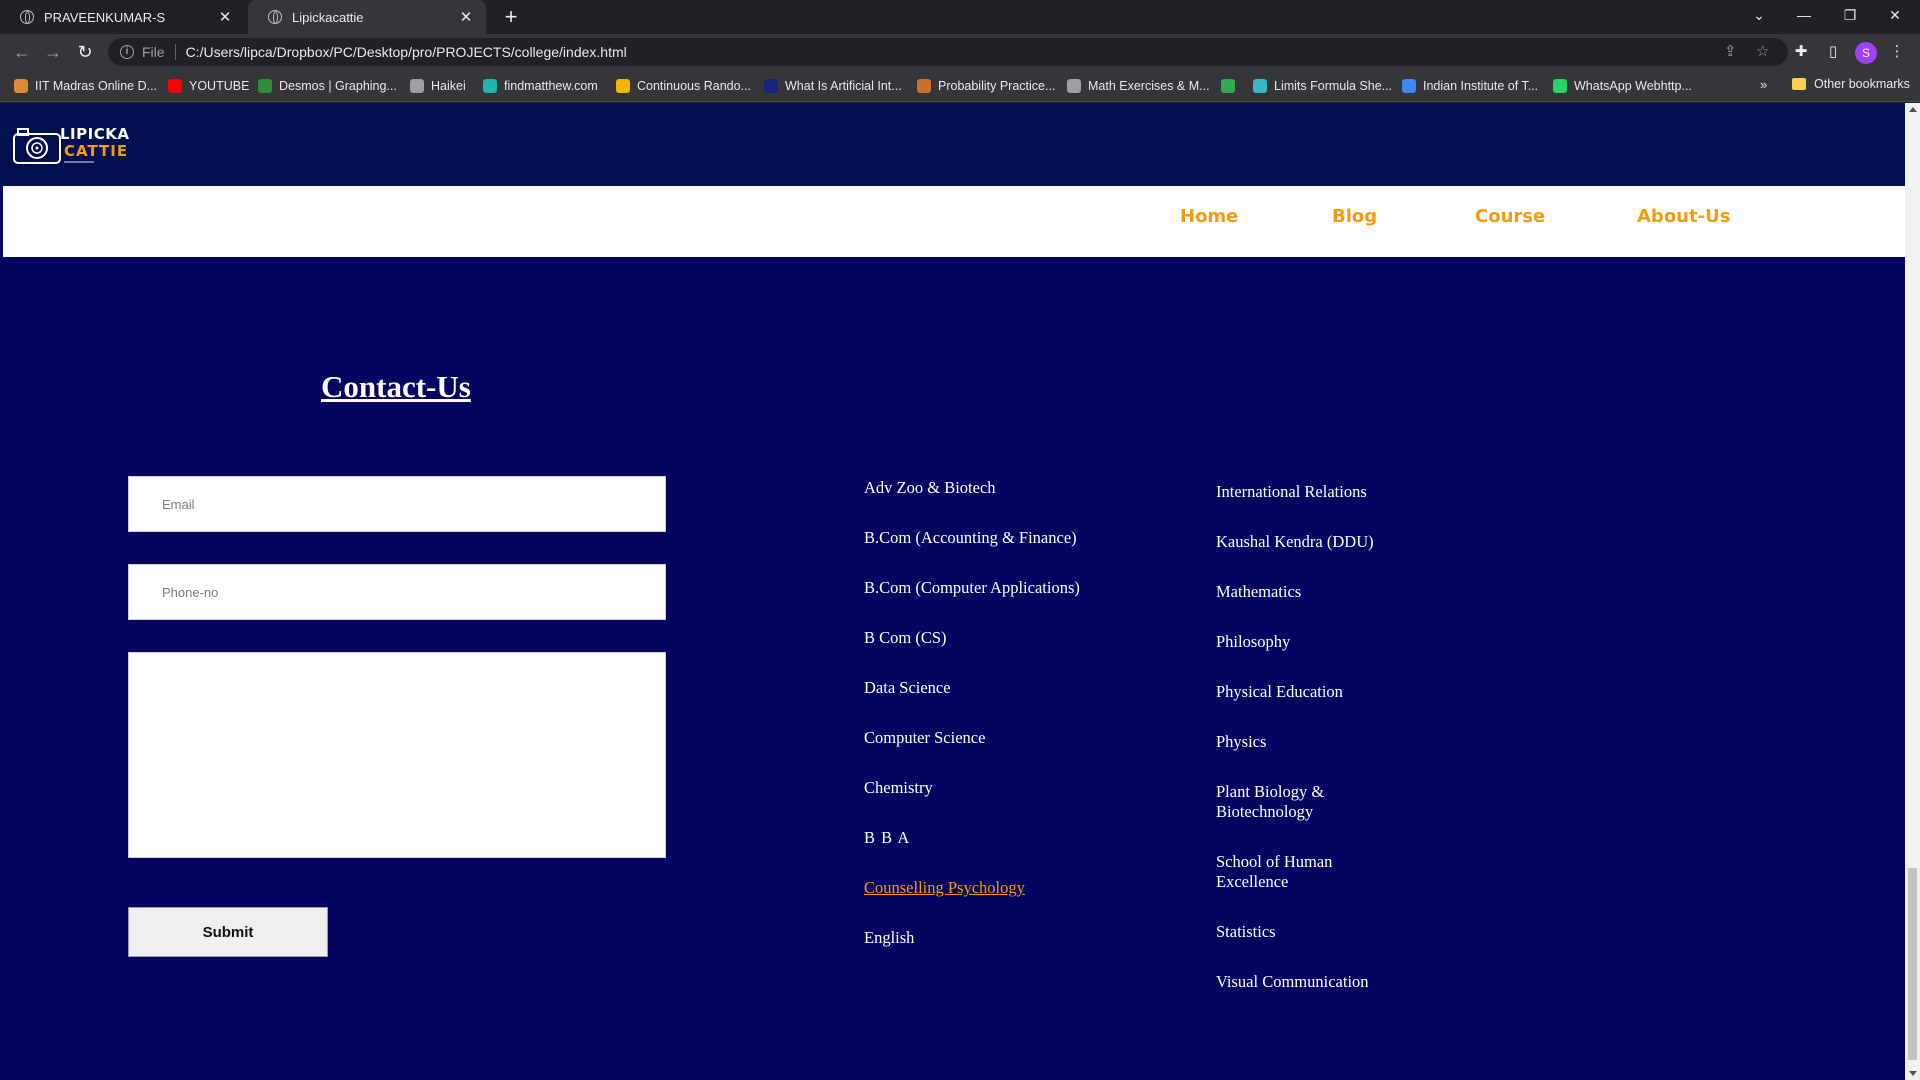  I want to click on share-icon: ⇪, so click(1730, 51).